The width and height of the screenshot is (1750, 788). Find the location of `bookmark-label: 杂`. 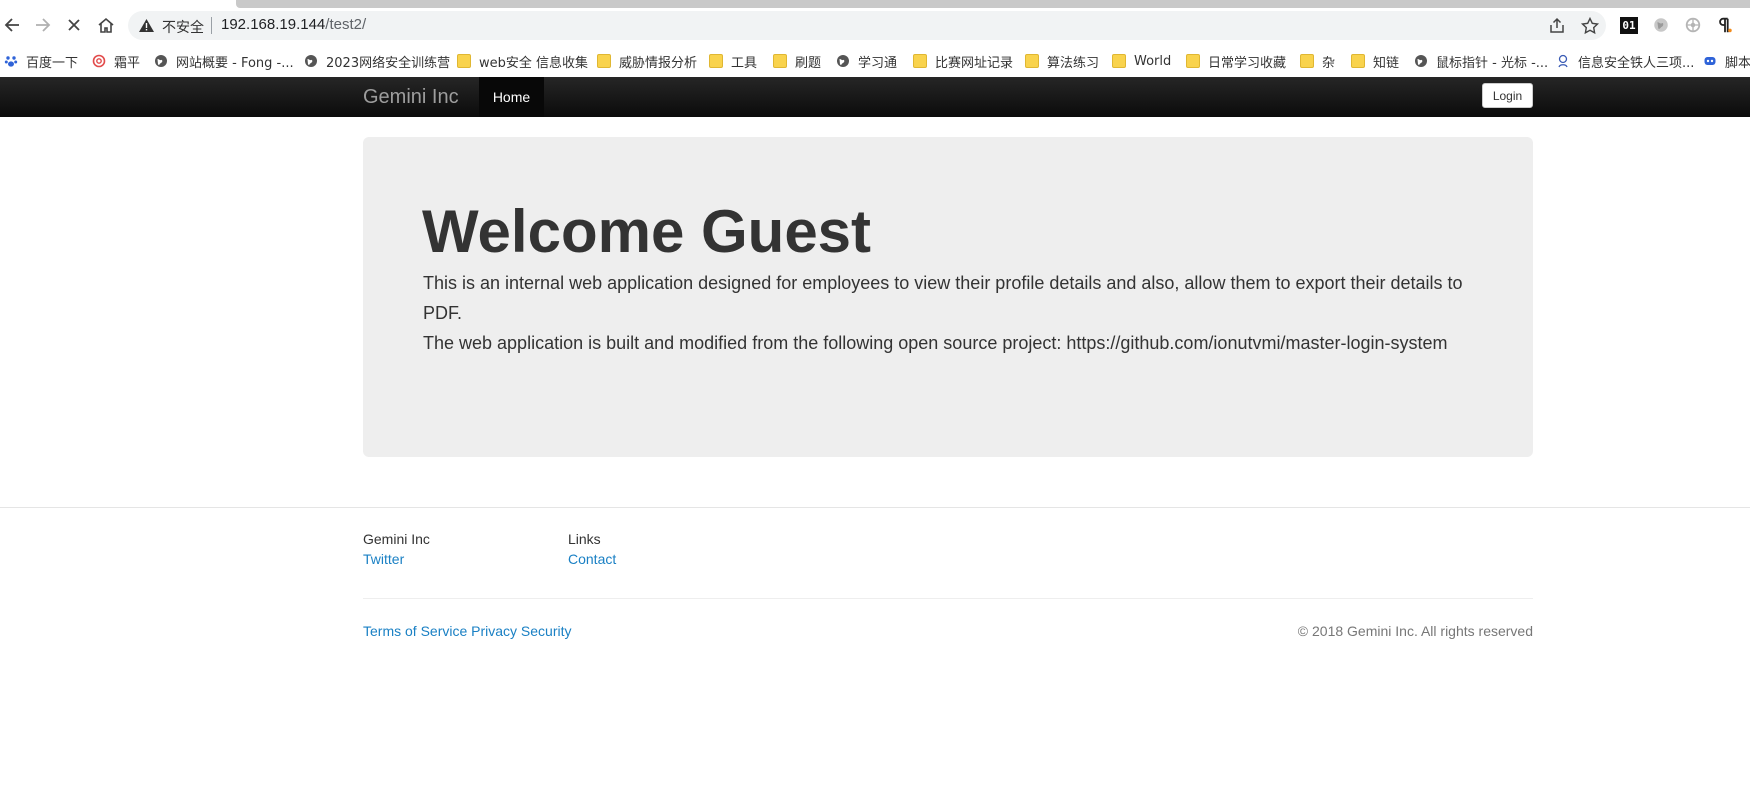

bookmark-label: 杂 is located at coordinates (1329, 63).